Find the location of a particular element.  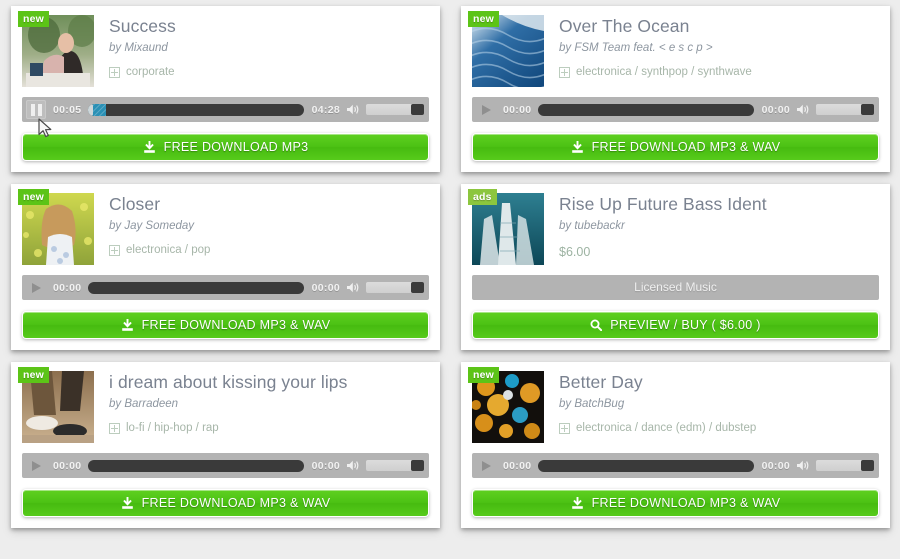

tag-label: corporate is located at coordinates (150, 72).